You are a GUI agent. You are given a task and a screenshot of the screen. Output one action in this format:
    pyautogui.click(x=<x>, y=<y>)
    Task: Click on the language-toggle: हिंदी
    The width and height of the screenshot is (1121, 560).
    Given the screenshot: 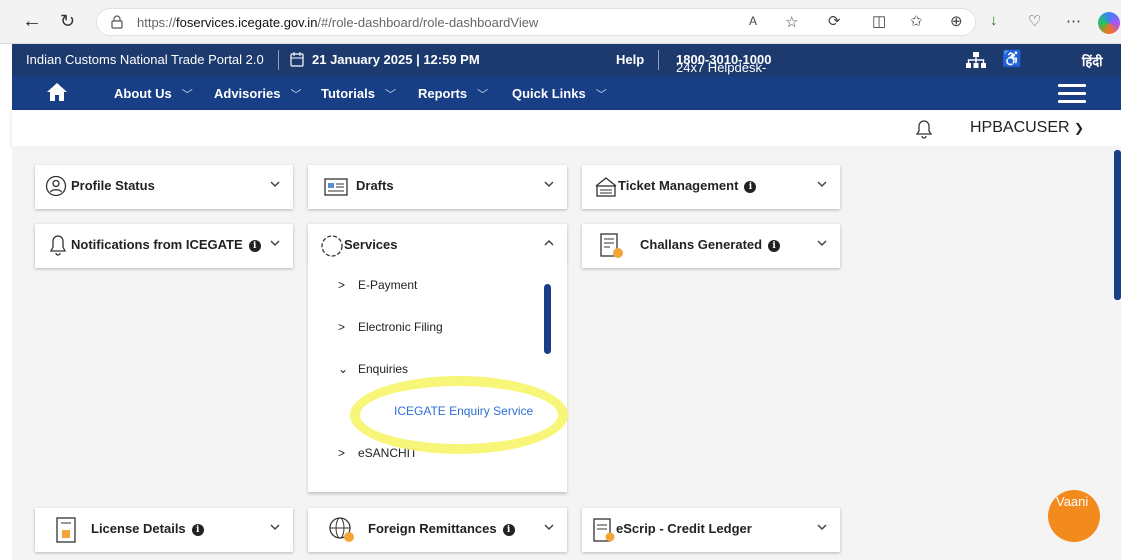 What is the action you would take?
    pyautogui.click(x=1092, y=61)
    